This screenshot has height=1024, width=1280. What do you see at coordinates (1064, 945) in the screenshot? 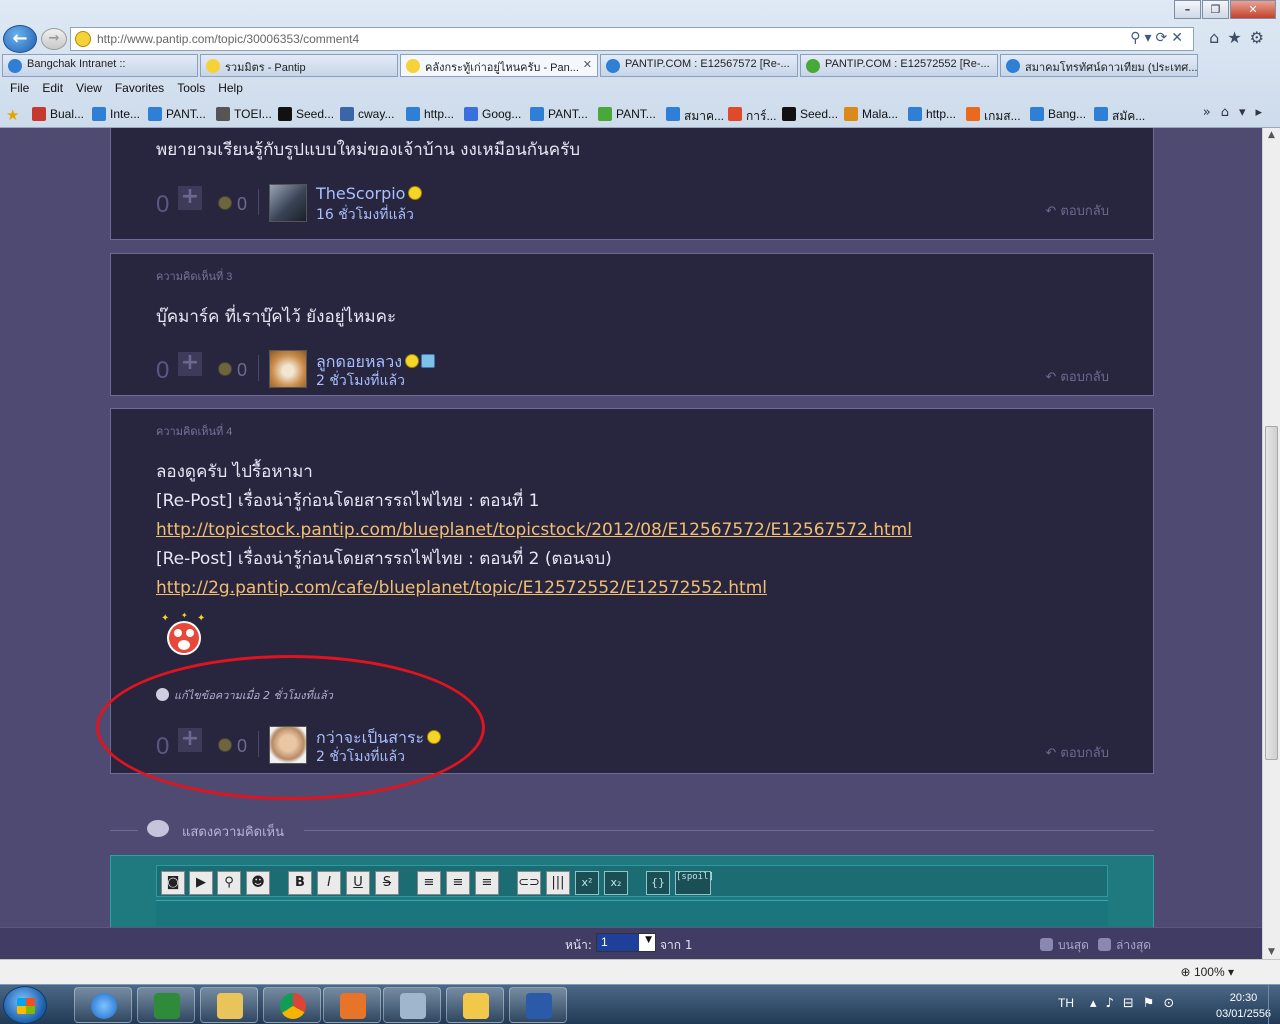
I see `scroll-top-link: บนสุด` at bounding box center [1064, 945].